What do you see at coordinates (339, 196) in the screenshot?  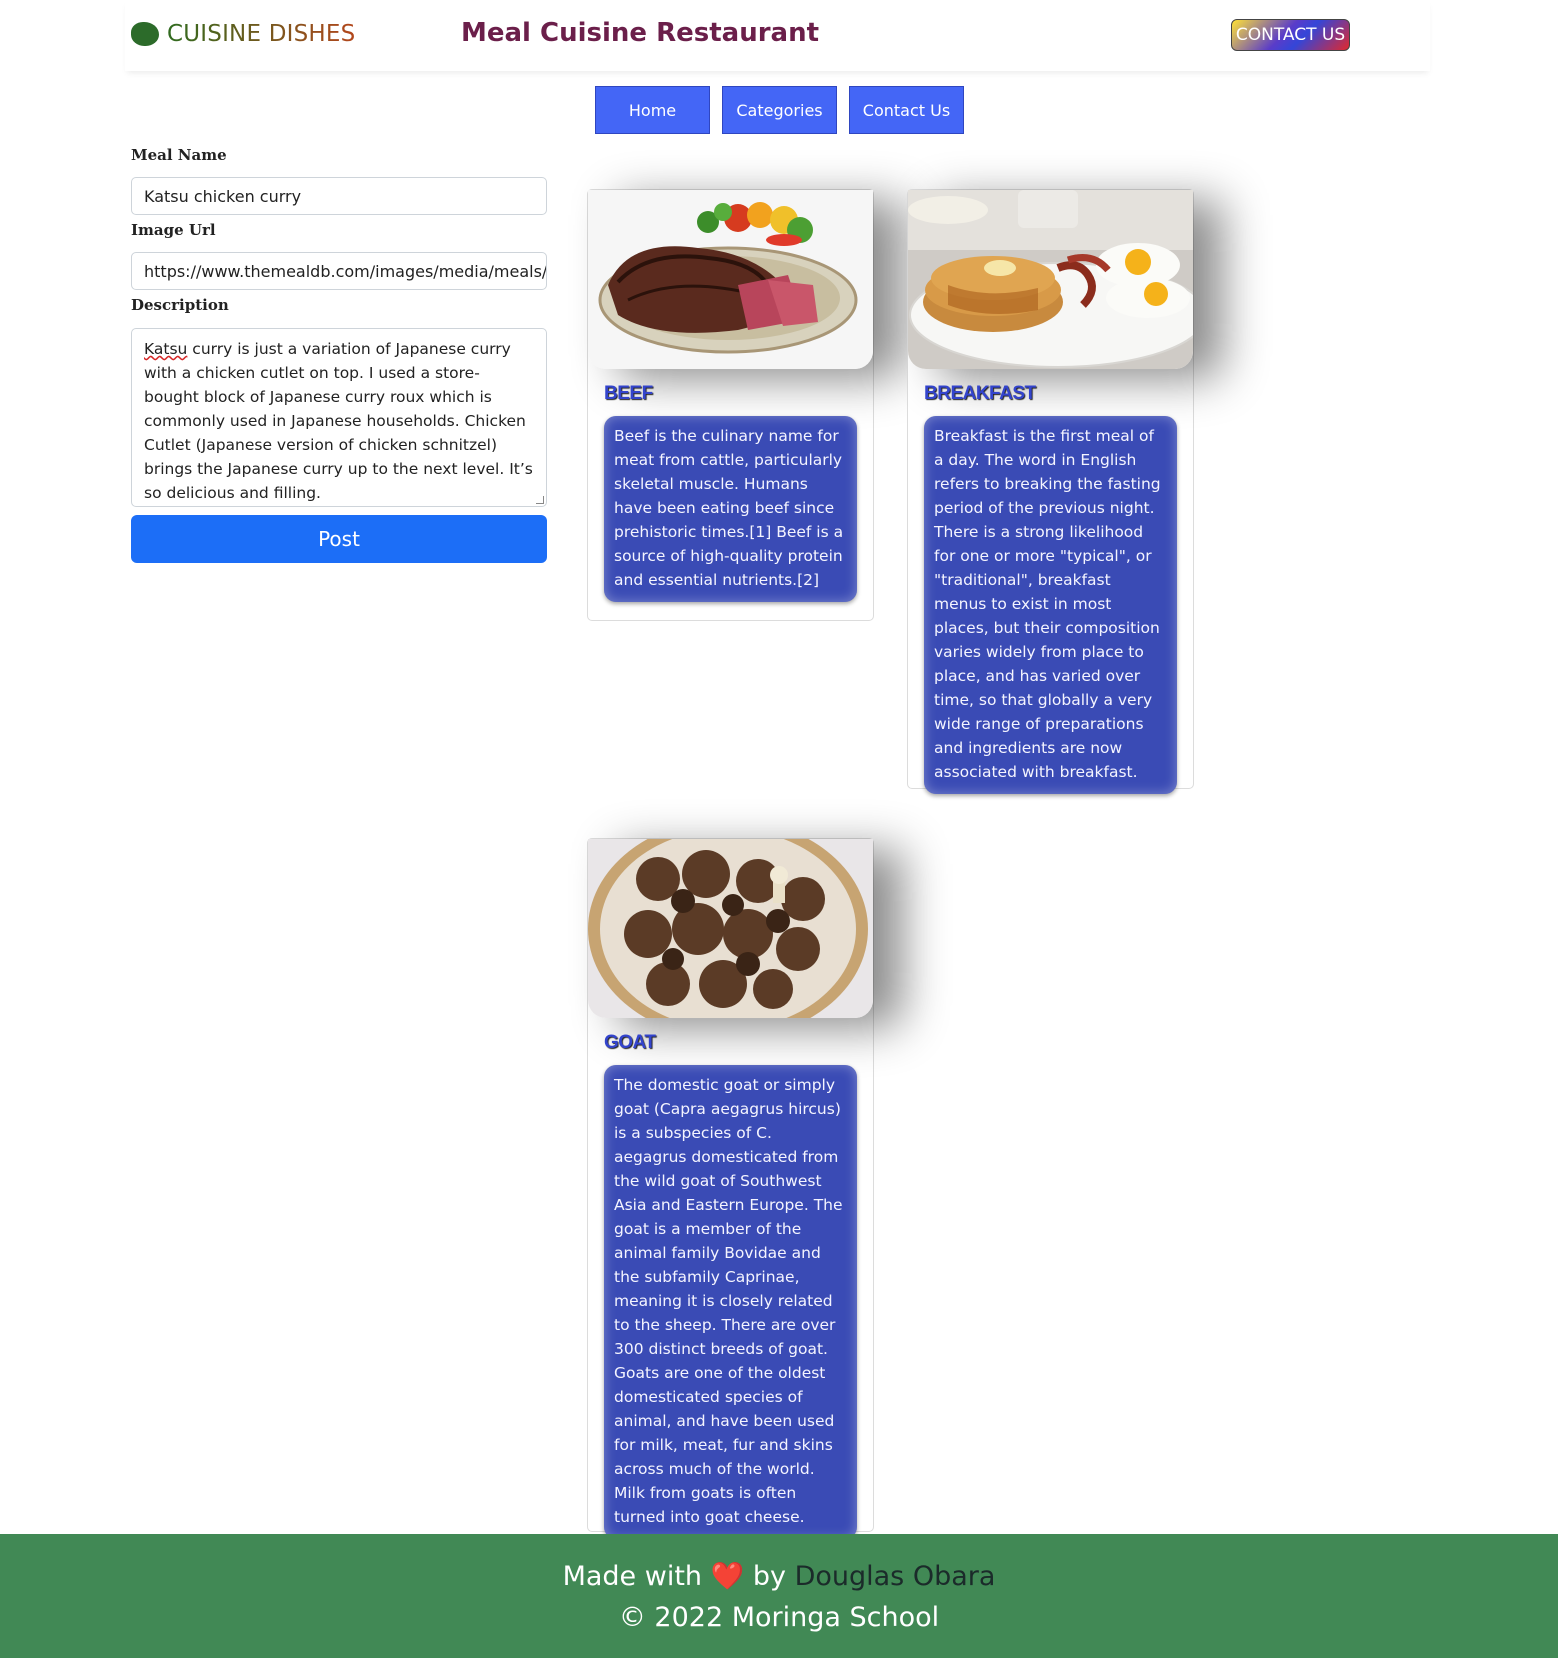 I see `meal-name-input: Katsu chicken curry` at bounding box center [339, 196].